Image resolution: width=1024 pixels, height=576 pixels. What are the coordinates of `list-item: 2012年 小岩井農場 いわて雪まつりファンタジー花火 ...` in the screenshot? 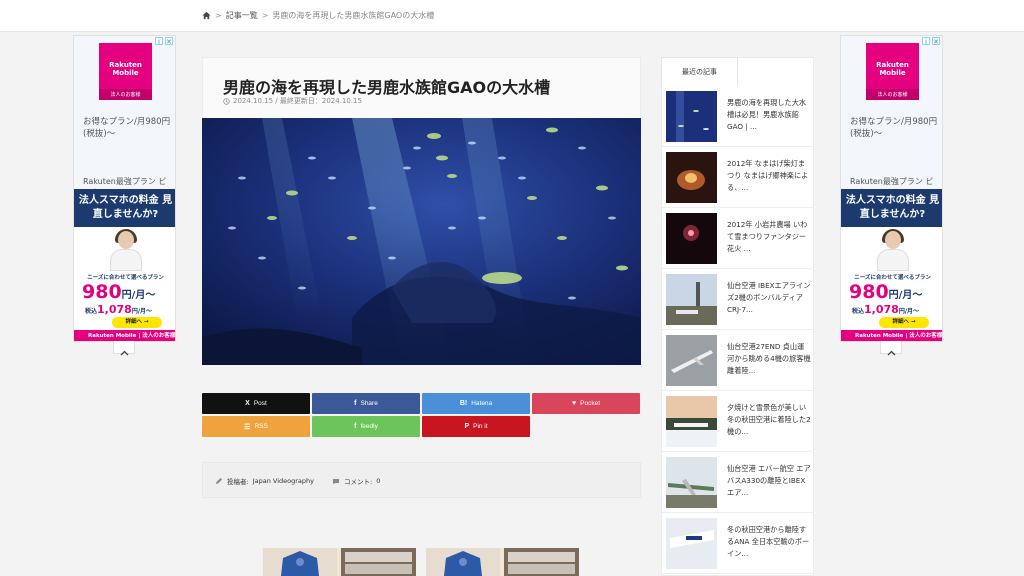 It's located at (737, 238).